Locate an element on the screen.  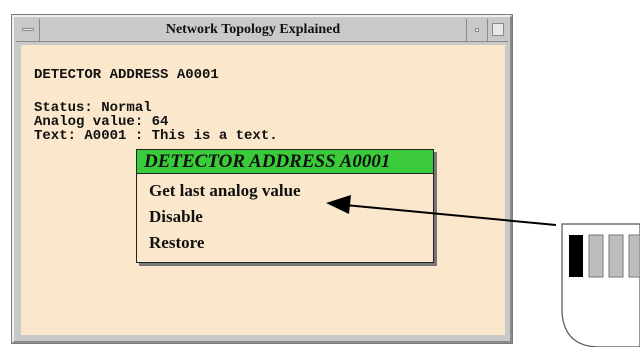
detector-device-icon is located at coordinates (600, 285).